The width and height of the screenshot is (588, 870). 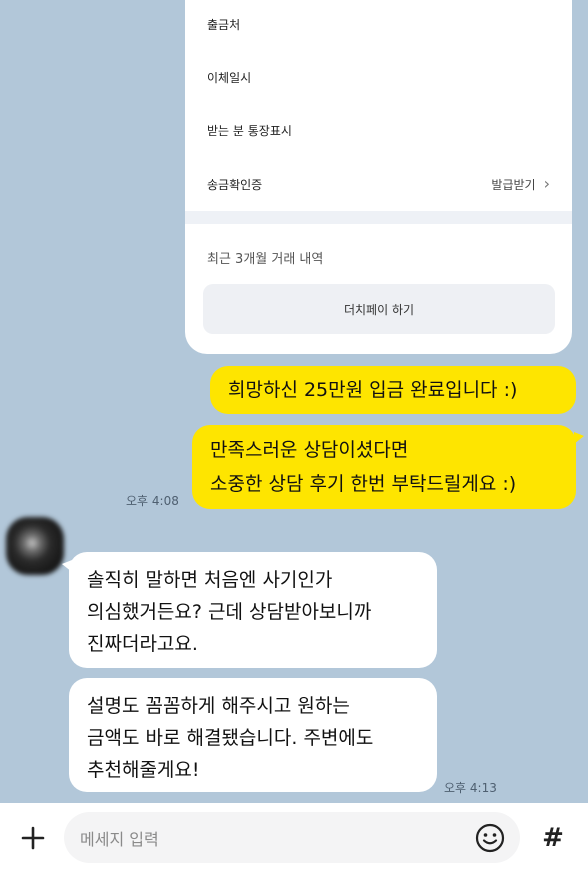 I want to click on message-input-bar: 메세지 입력 #, so click(x=294, y=836).